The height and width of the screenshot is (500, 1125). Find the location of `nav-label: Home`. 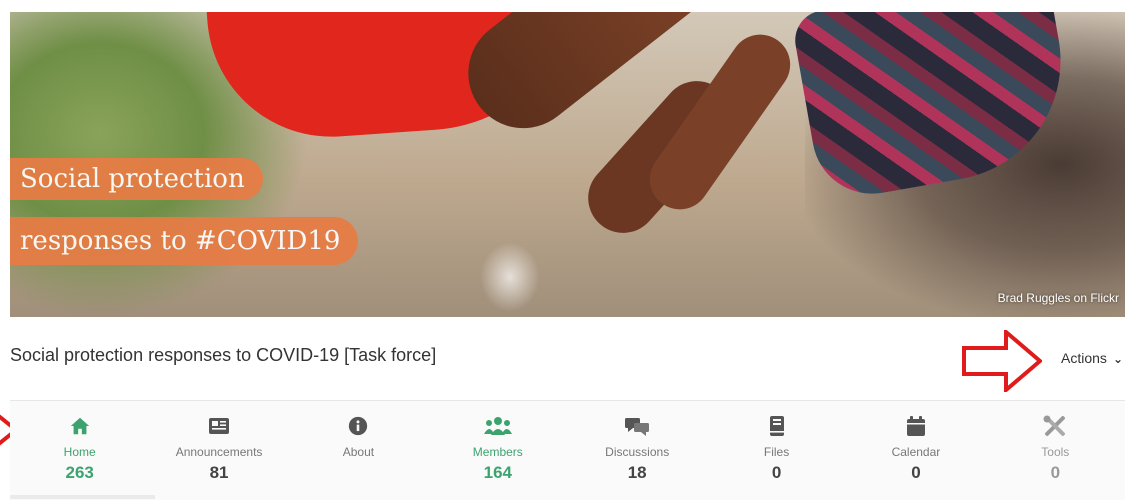

nav-label: Home is located at coordinates (79, 452).